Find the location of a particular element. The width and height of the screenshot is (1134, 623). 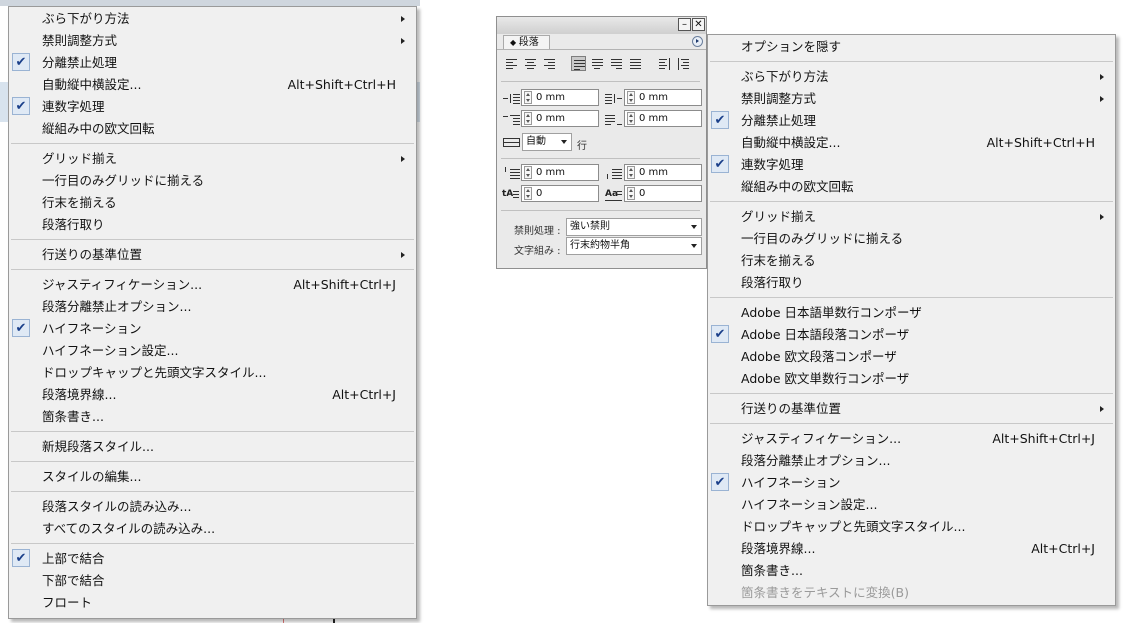

align-right-icon is located at coordinates (549, 63).